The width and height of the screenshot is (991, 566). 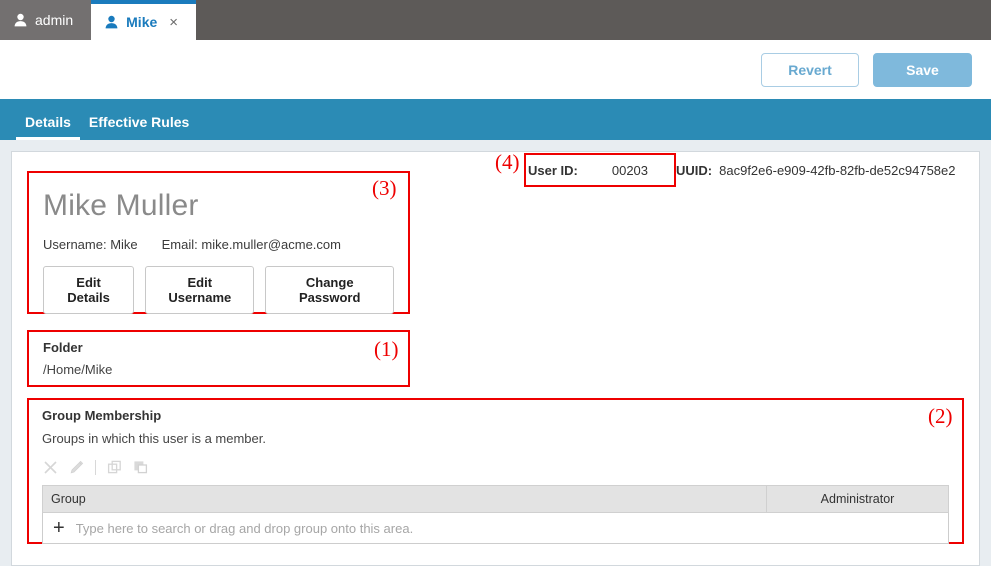 What do you see at coordinates (495, 69) in the screenshot?
I see `action-bar: Revert Save` at bounding box center [495, 69].